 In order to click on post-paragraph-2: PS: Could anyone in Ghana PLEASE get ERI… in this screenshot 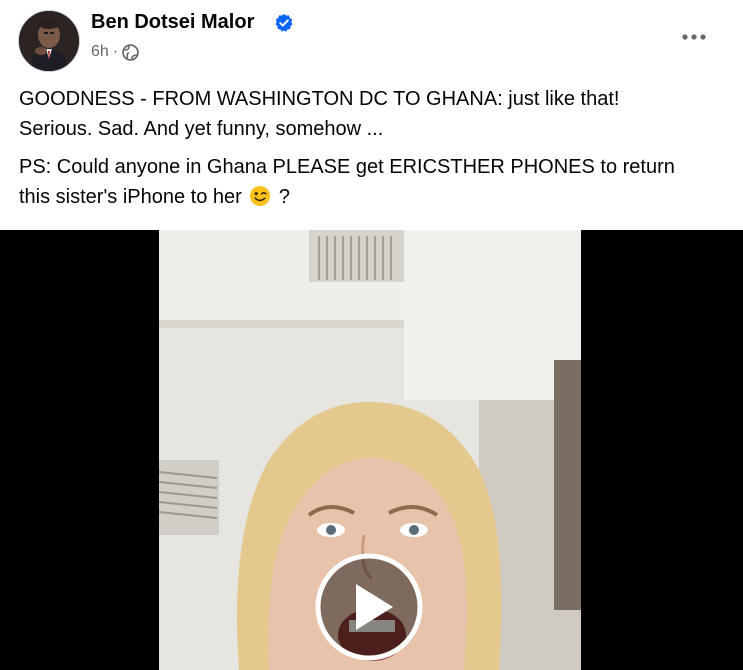, I will do `click(374, 182)`.